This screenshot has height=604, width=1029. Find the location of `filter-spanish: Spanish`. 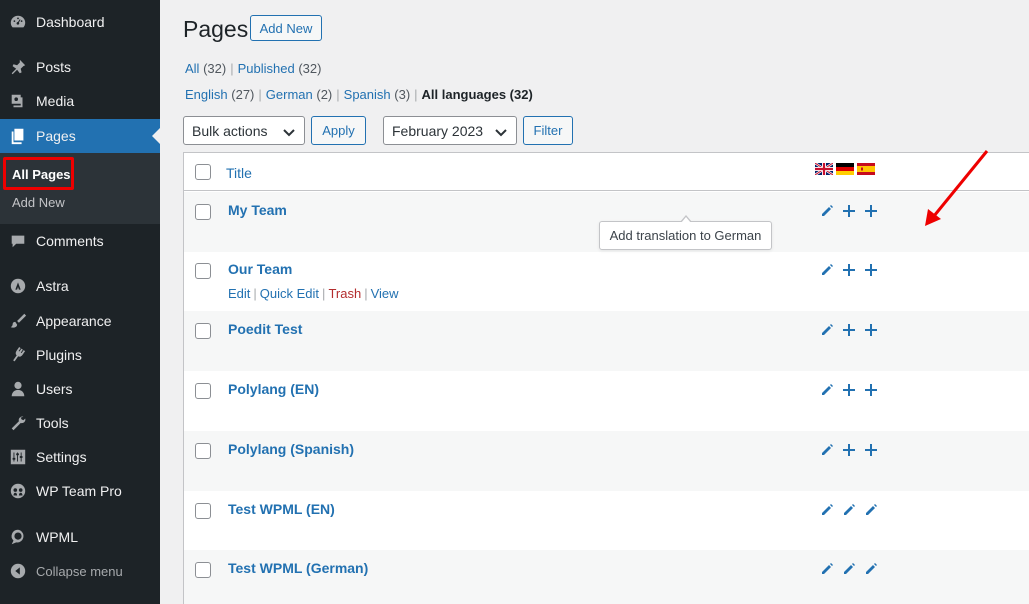

filter-spanish: Spanish is located at coordinates (367, 94).